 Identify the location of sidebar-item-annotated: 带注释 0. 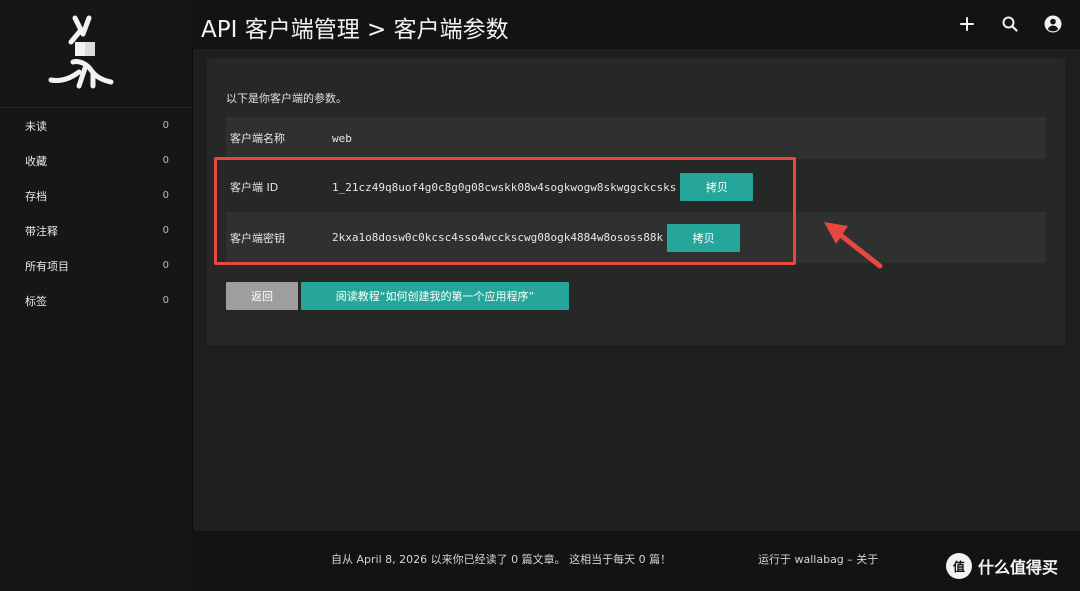
(96, 230).